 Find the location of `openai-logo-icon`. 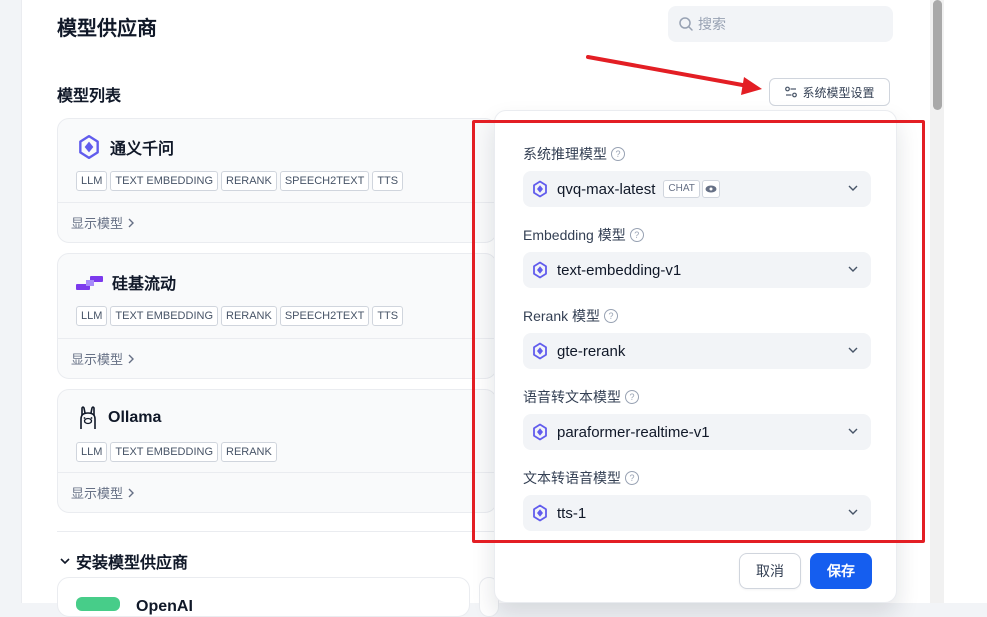

openai-logo-icon is located at coordinates (98, 604).